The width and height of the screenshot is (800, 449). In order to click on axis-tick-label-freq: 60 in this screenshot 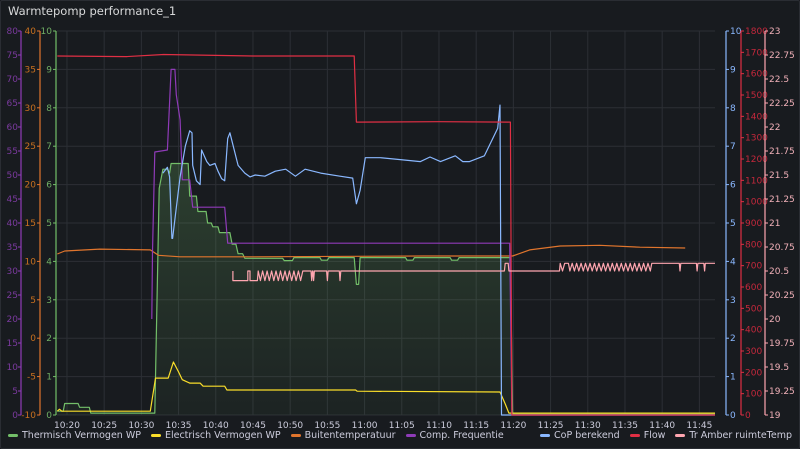, I will do `click(13, 128)`.